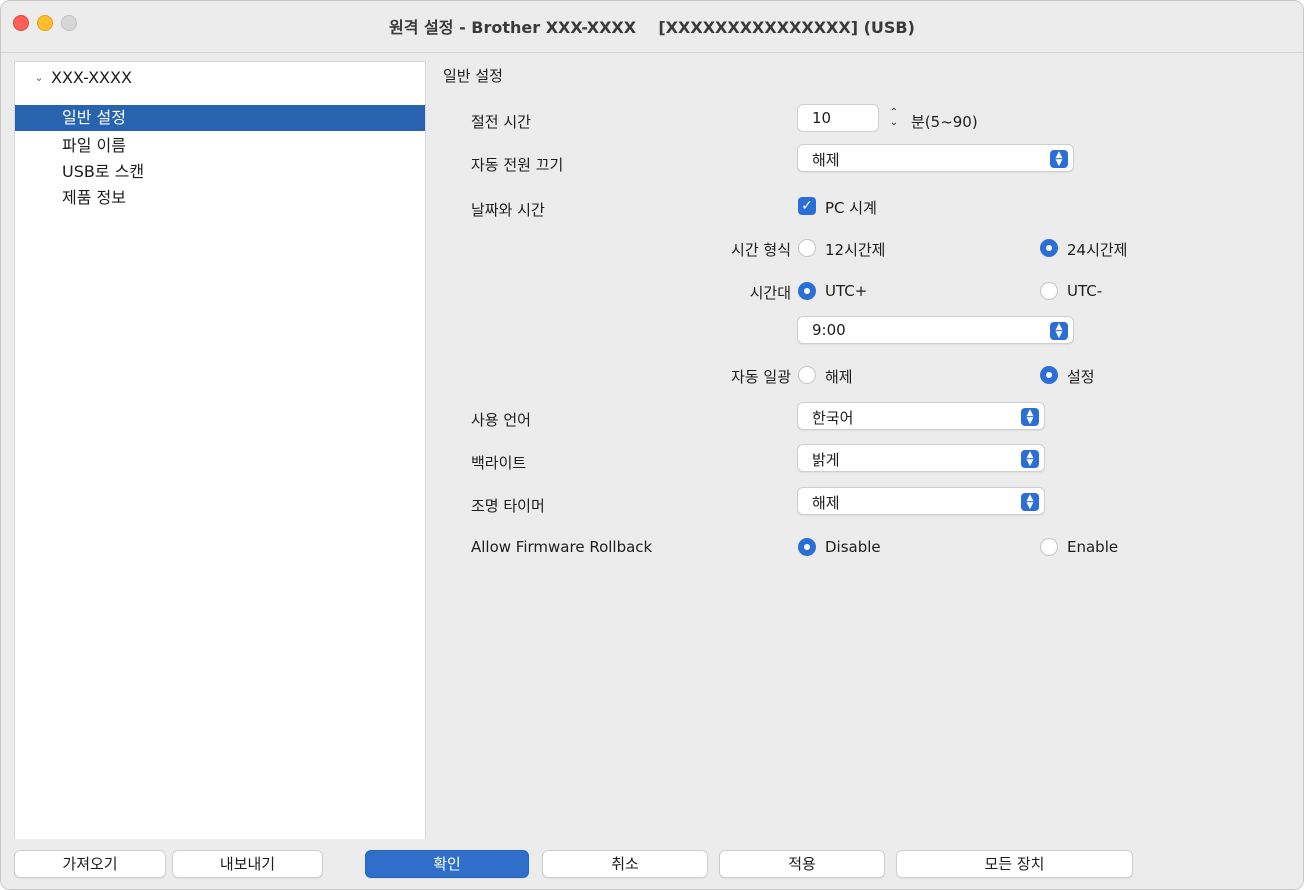 This screenshot has height=890, width=1304. What do you see at coordinates (770, 293) in the screenshot?
I see `time-zone-label: 시간대` at bounding box center [770, 293].